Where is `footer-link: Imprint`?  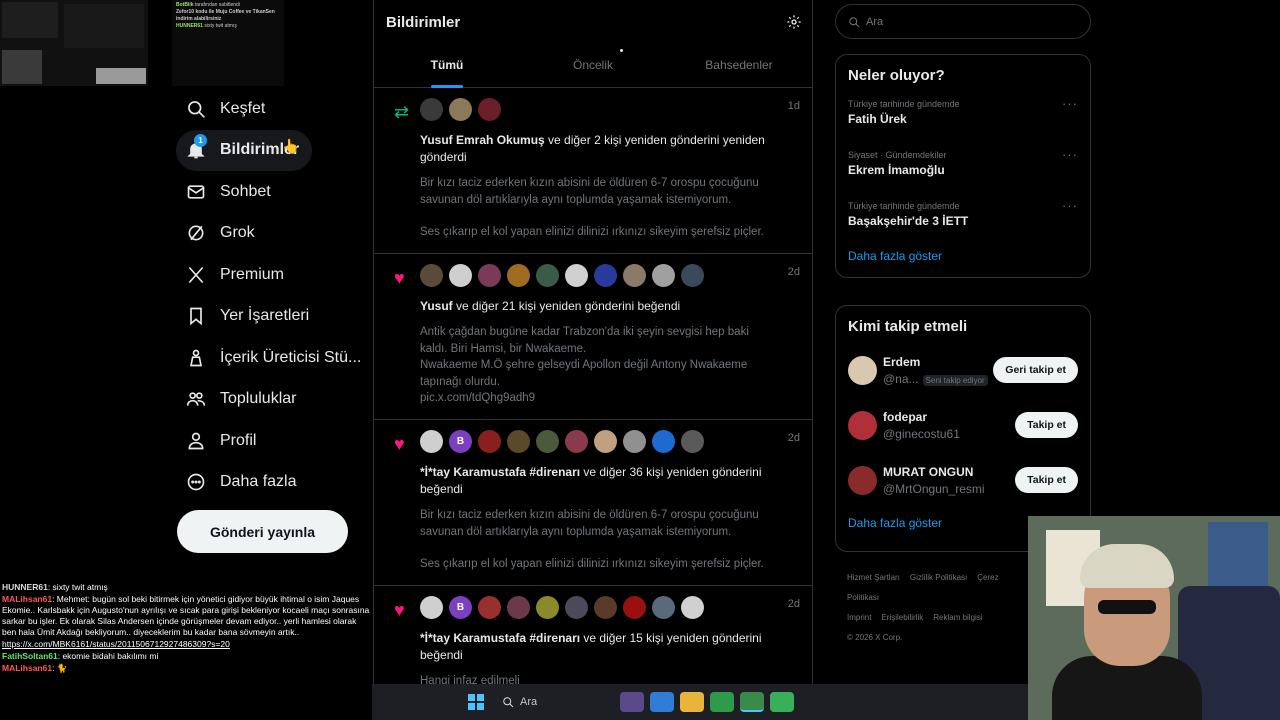
footer-link: Imprint is located at coordinates (859, 617).